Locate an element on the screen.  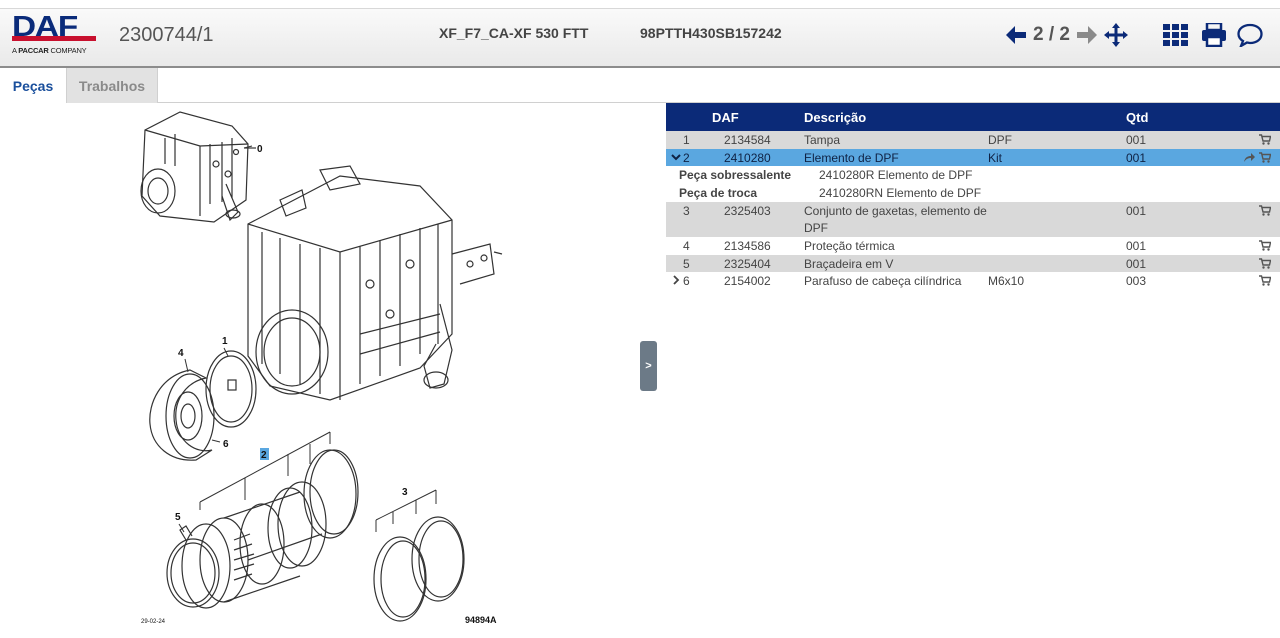
tab-trabalhos: Trabalhos is located at coordinates (112, 85).